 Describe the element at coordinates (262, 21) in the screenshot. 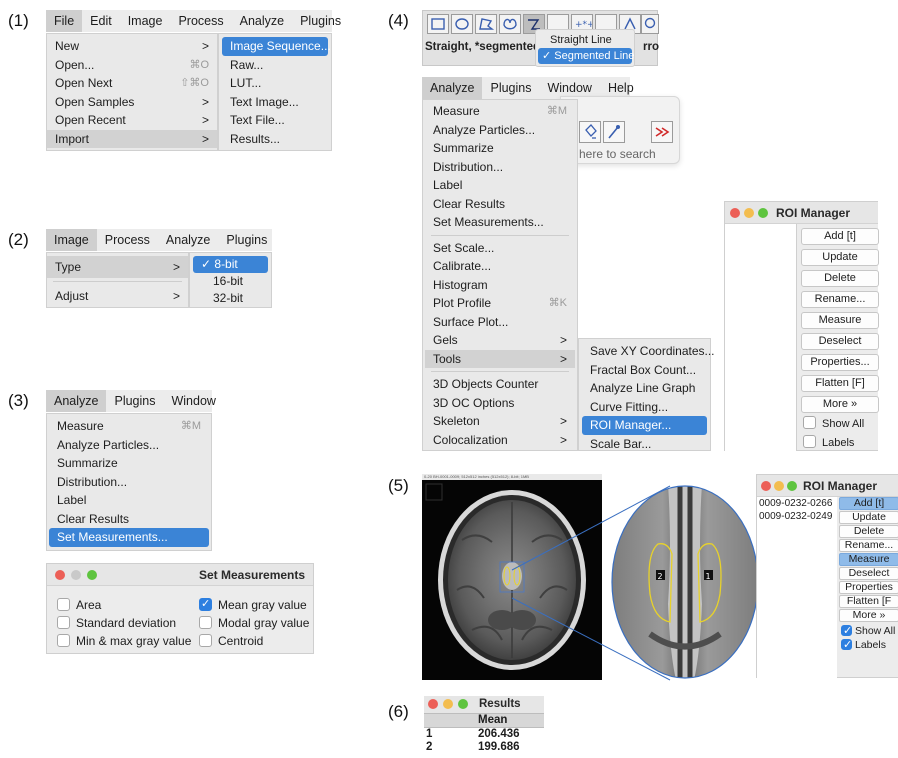

I see `p1-menu-analyze: Analyze` at that location.